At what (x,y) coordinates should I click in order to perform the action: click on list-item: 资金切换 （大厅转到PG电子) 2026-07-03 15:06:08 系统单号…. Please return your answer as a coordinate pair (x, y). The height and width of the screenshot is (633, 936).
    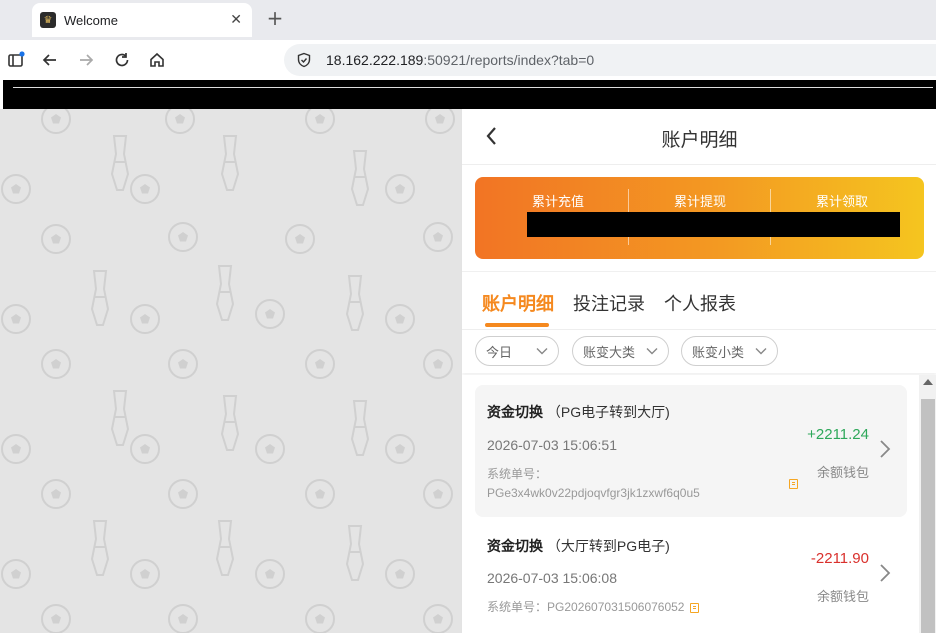
    Looking at the image, I should click on (691, 575).